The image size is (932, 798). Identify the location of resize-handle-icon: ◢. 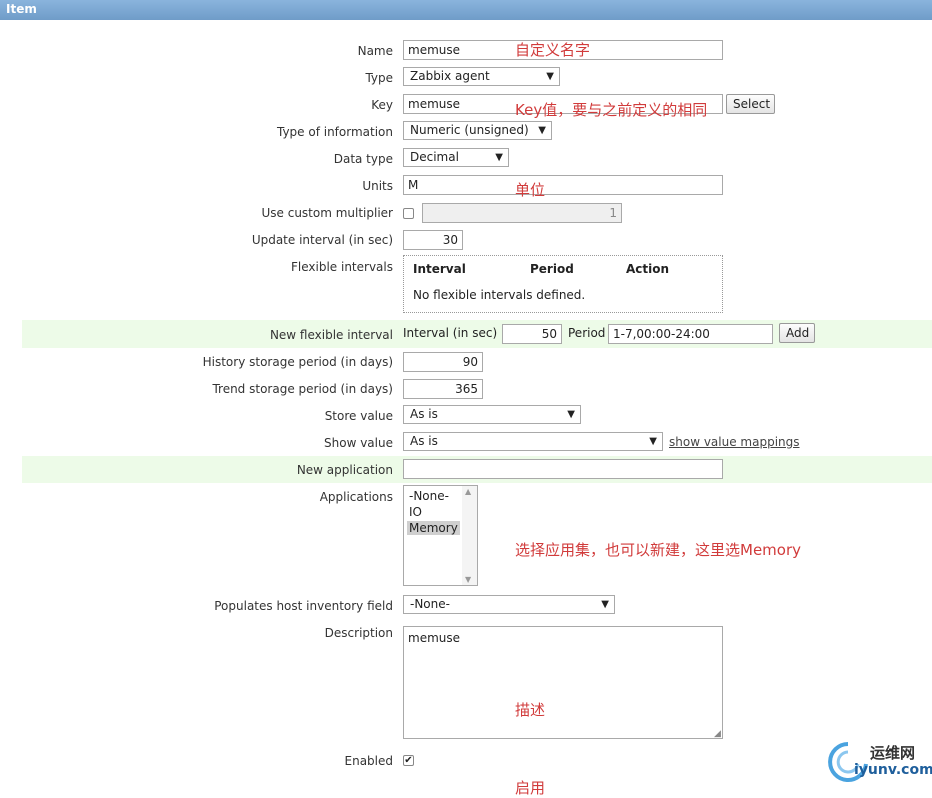
(717, 734).